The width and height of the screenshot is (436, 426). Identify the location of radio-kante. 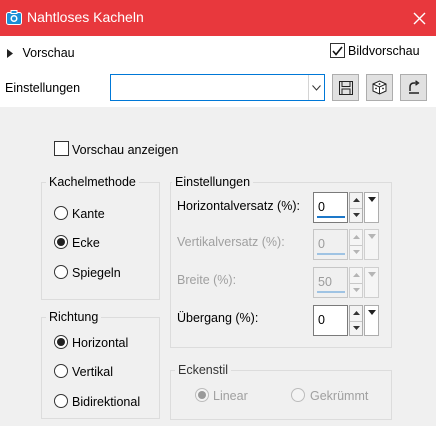
(61, 213).